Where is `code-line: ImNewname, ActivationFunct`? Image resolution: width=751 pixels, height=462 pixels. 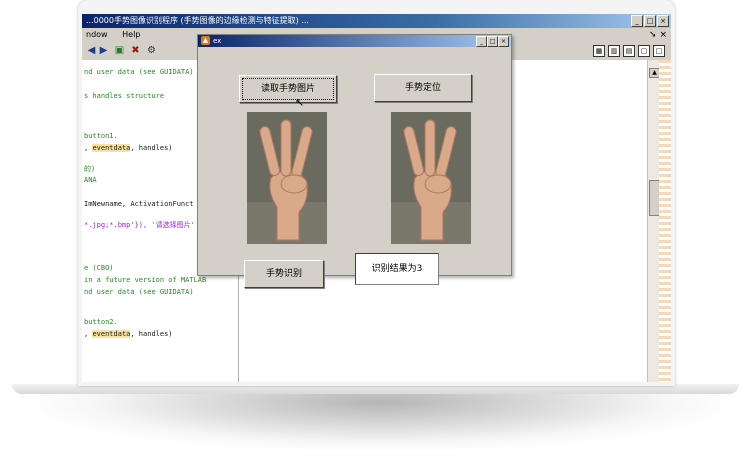 code-line: ImNewname, ActivationFunct is located at coordinates (139, 204).